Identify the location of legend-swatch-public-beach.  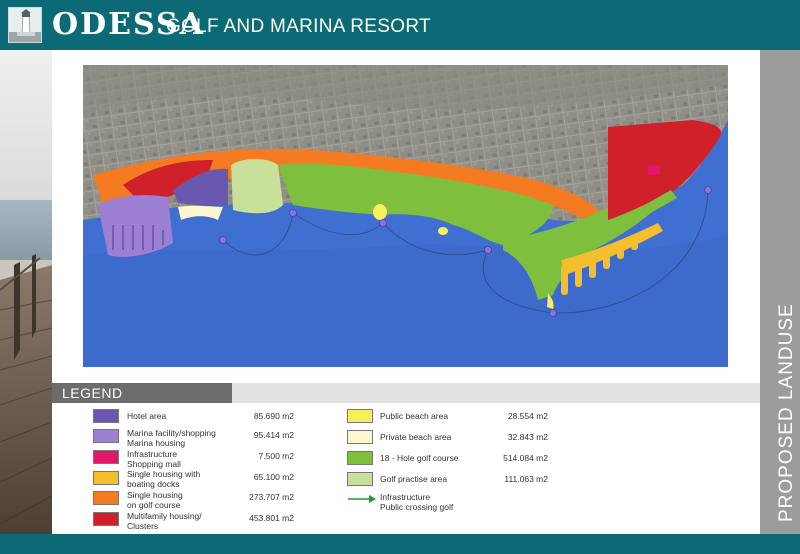
(360, 416).